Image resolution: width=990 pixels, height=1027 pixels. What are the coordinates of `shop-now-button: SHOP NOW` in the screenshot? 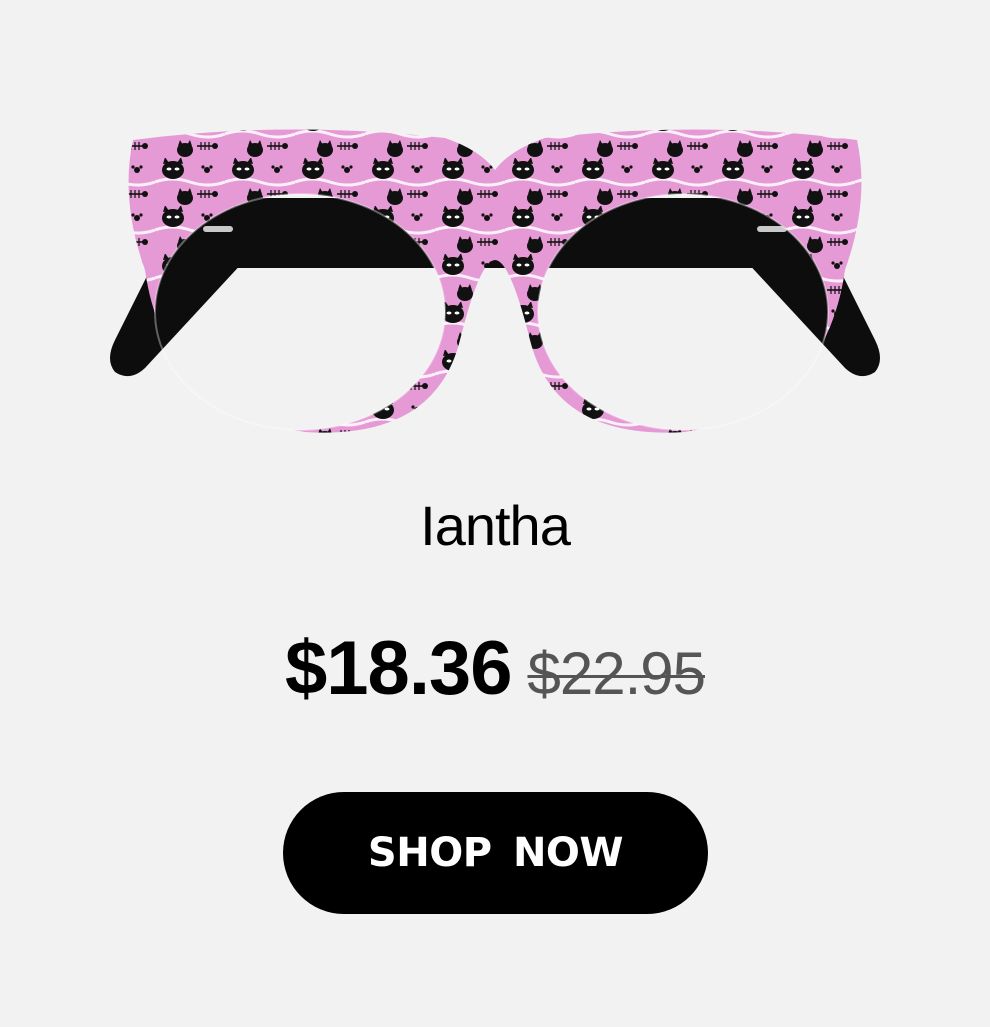 It's located at (495, 853).